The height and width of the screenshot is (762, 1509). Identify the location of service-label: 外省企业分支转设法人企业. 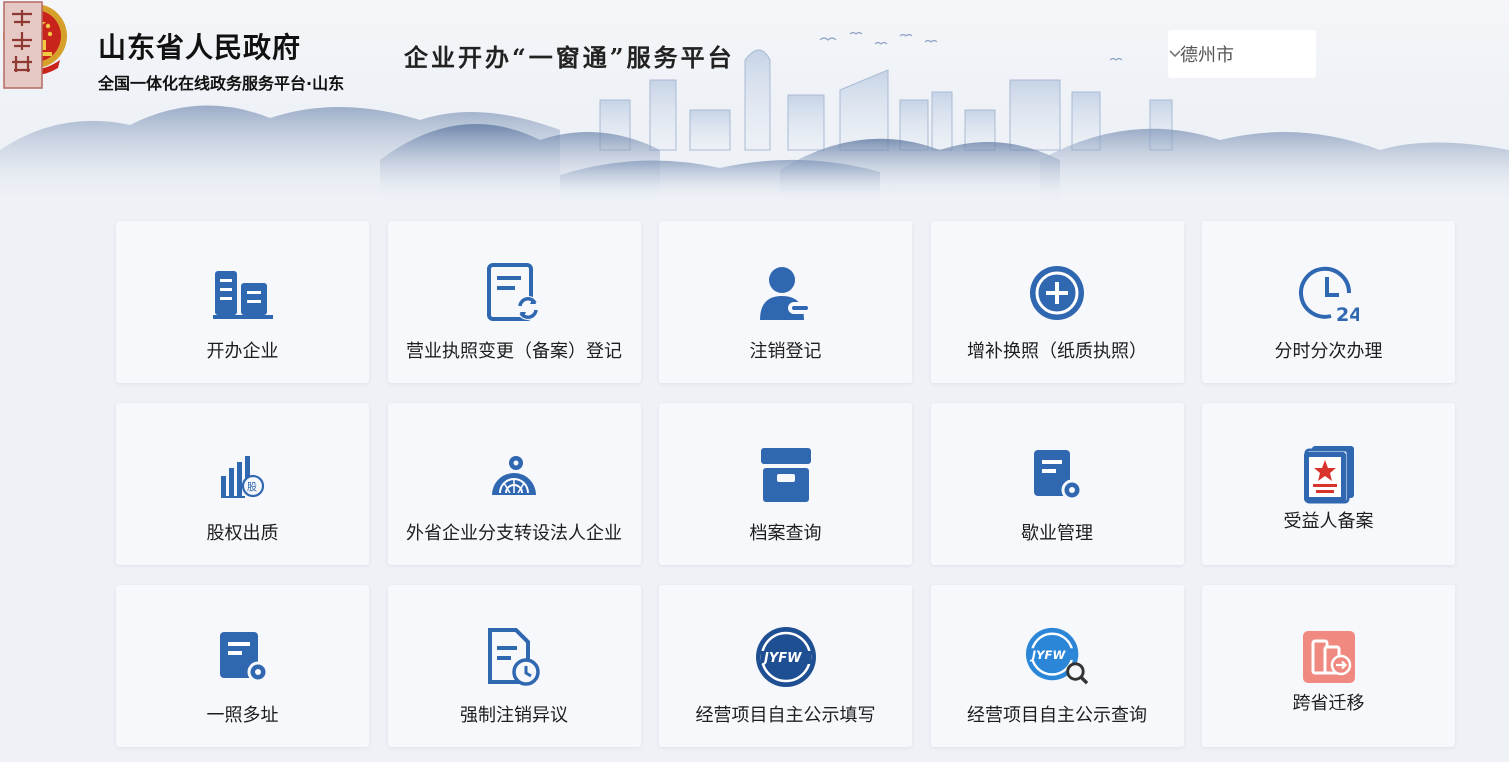
(514, 533).